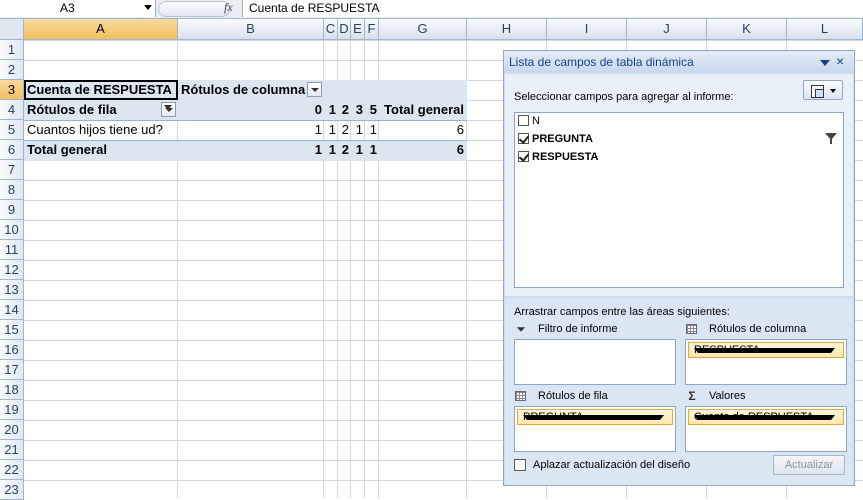 This screenshot has width=863, height=500. Describe the element at coordinates (345, 149) in the screenshot. I see `total-value: 2` at that location.